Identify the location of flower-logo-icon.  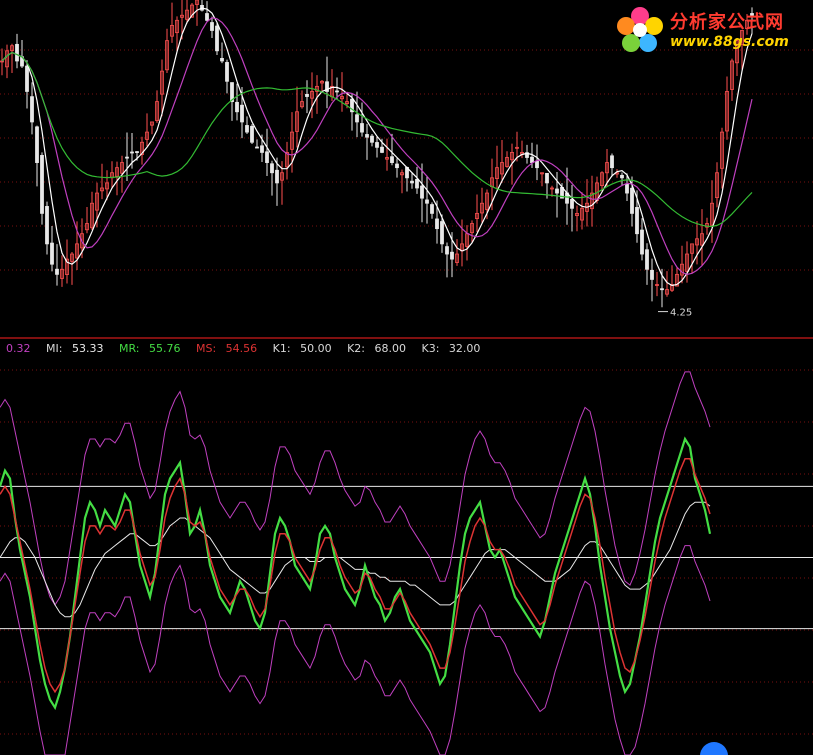
(640, 29).